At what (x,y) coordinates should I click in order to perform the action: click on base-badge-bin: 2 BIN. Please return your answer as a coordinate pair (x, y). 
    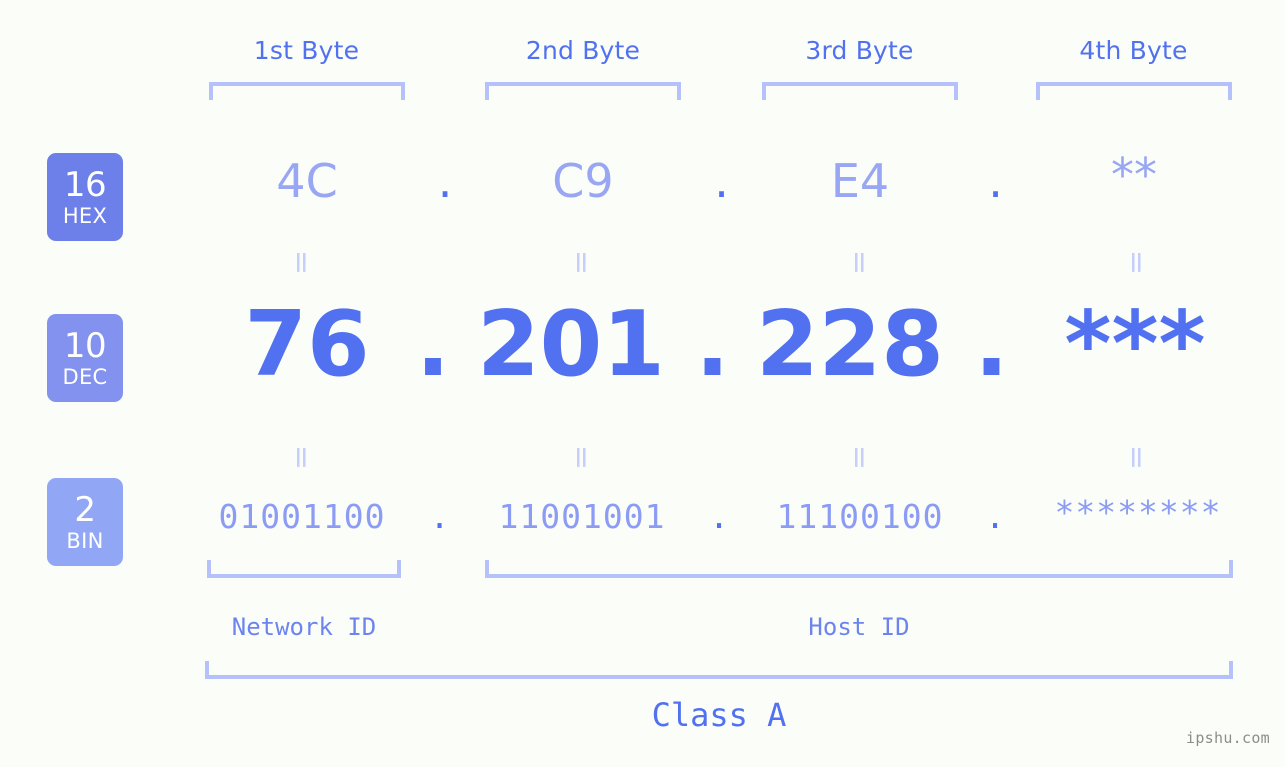
    Looking at the image, I should click on (85, 522).